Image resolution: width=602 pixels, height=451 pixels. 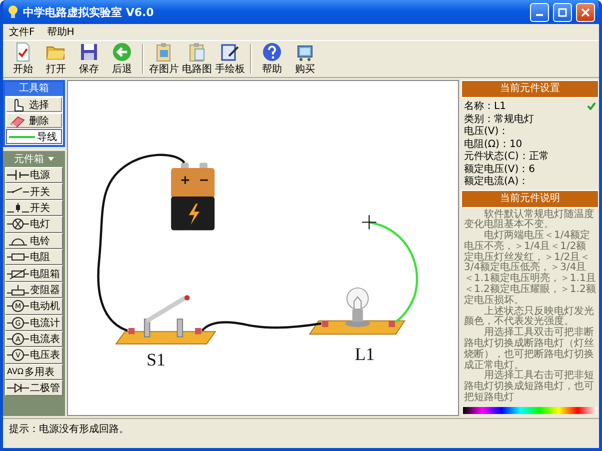 I want to click on switch-label: S1, so click(x=156, y=359).